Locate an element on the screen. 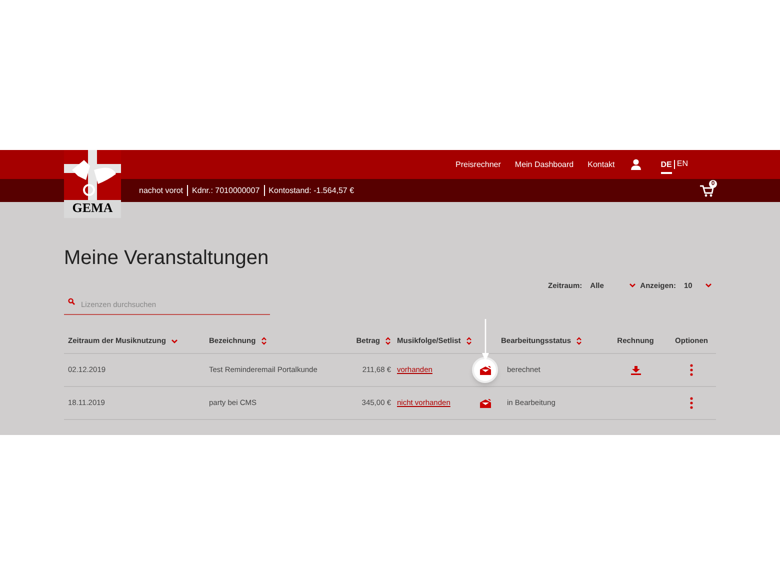 This screenshot has height=585, width=780. page-heading: Meine Veranstaltungen is located at coordinates (167, 258).